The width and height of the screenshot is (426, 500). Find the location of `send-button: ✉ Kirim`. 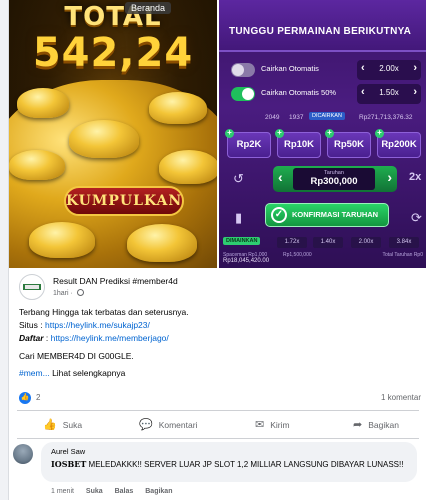

send-button: ✉ Kirim is located at coordinates (305, 425).